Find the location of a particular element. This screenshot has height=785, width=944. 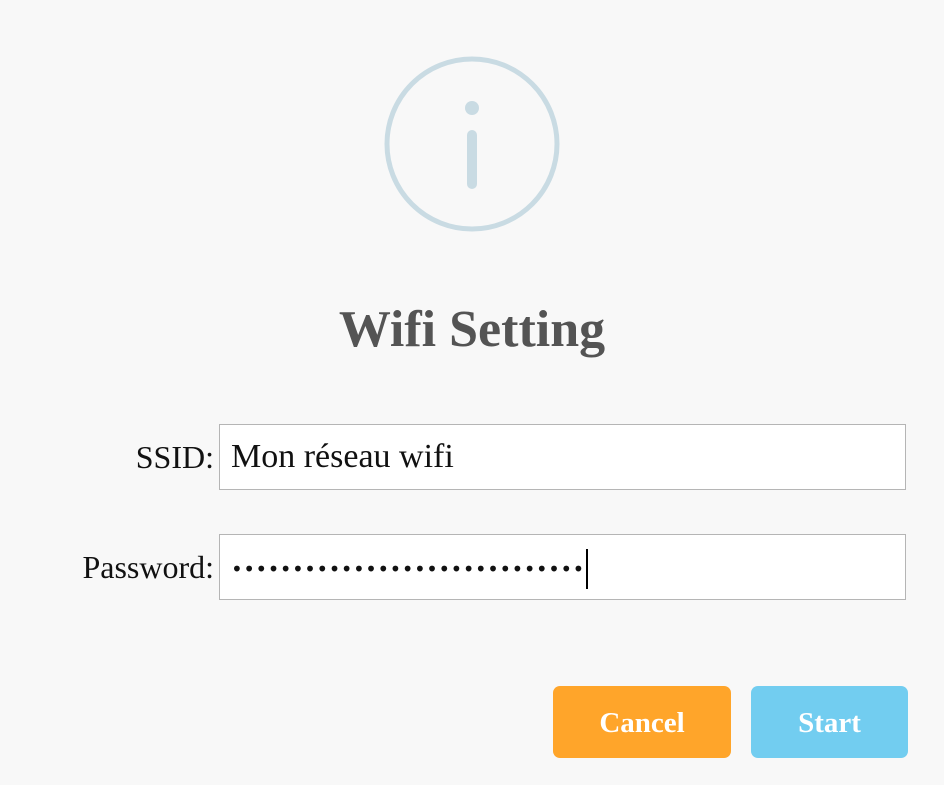

ssid-value: Mon réseau wifi is located at coordinates (342, 456).